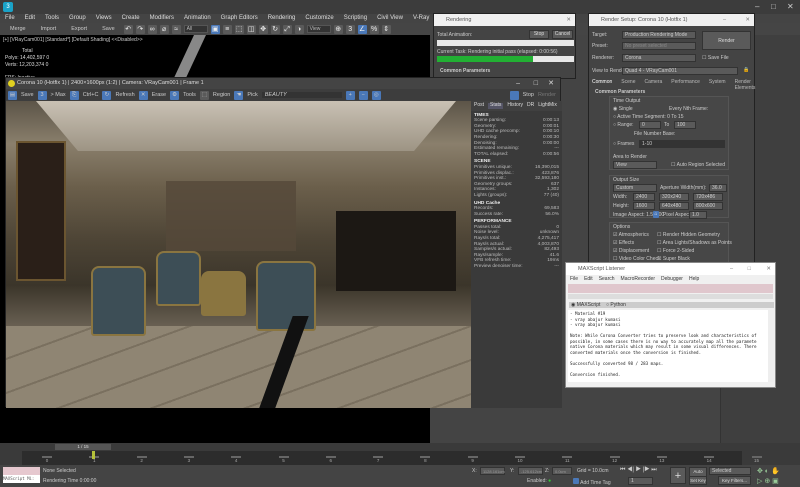 Image resolution: width=800 pixels, height=487 pixels. Describe the element at coordinates (275, 29) in the screenshot. I see `rotate-icon: ↻` at that location.